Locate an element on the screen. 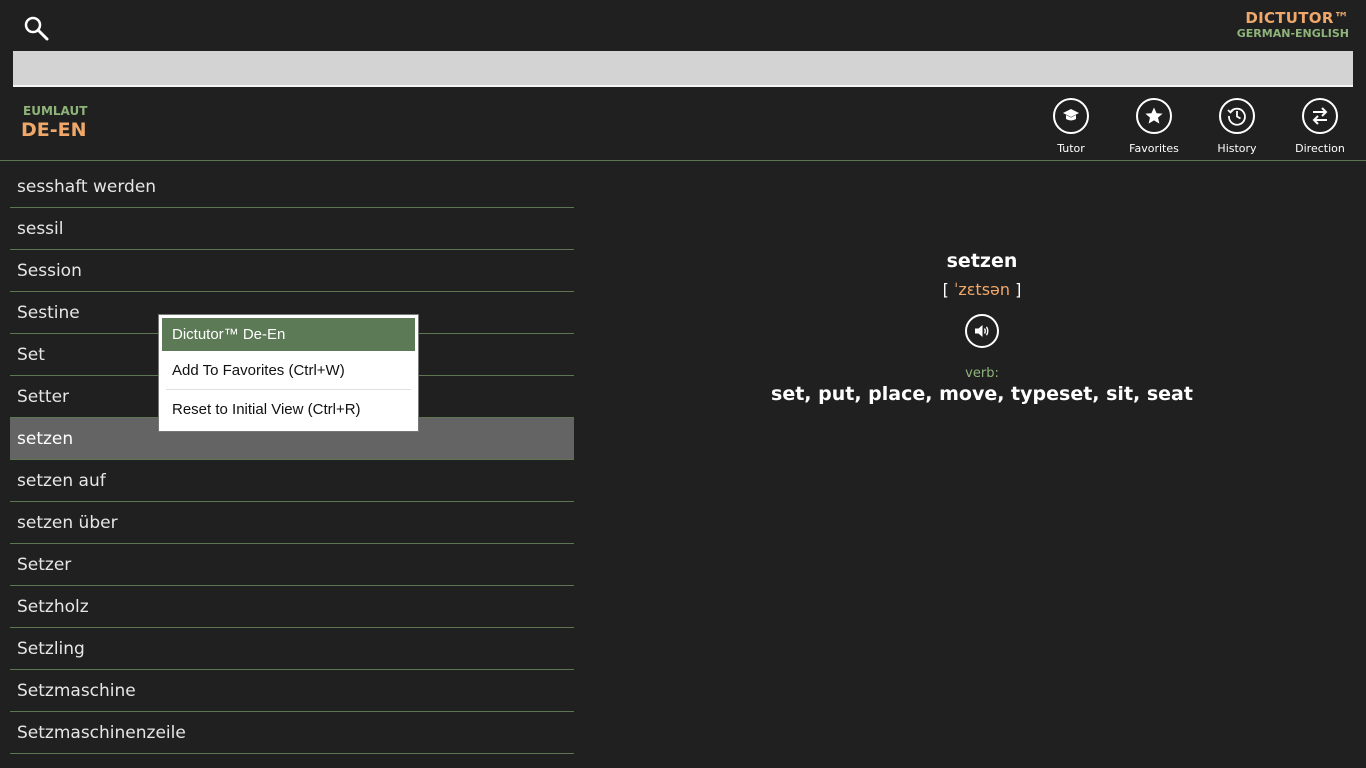  search-button is located at coordinates (36, 28).